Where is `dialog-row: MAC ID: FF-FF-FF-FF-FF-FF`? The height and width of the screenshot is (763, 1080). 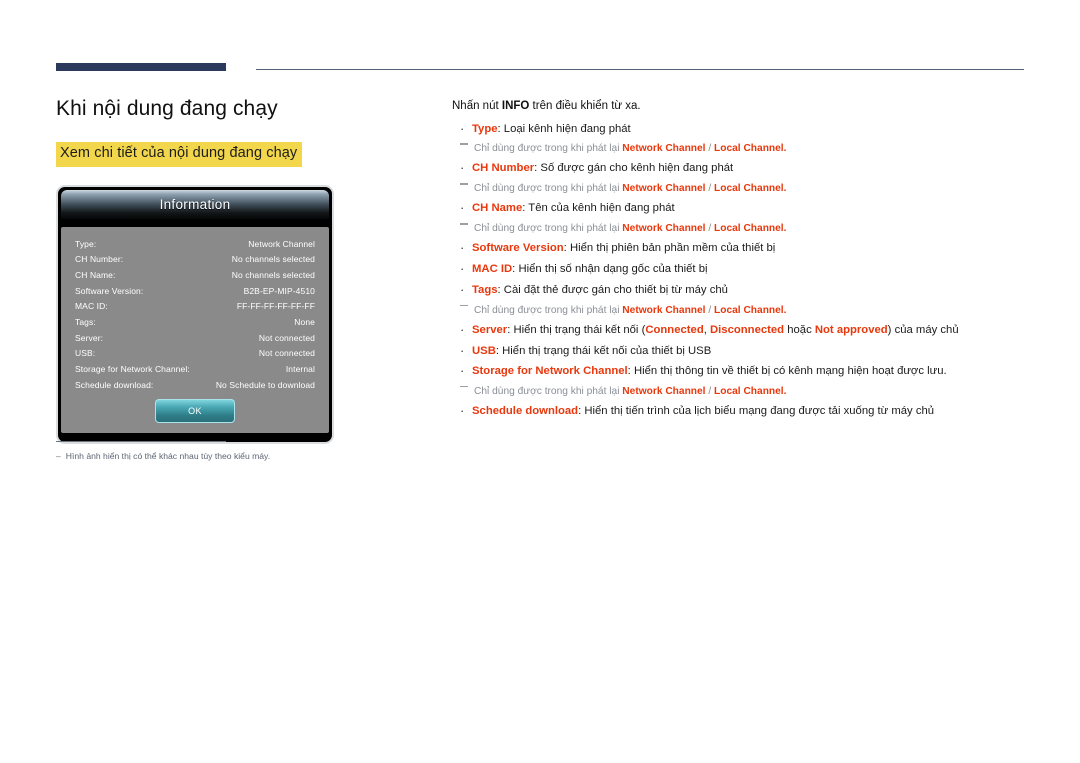
dialog-row: MAC ID: FF-FF-FF-FF-FF-FF is located at coordinates (195, 307).